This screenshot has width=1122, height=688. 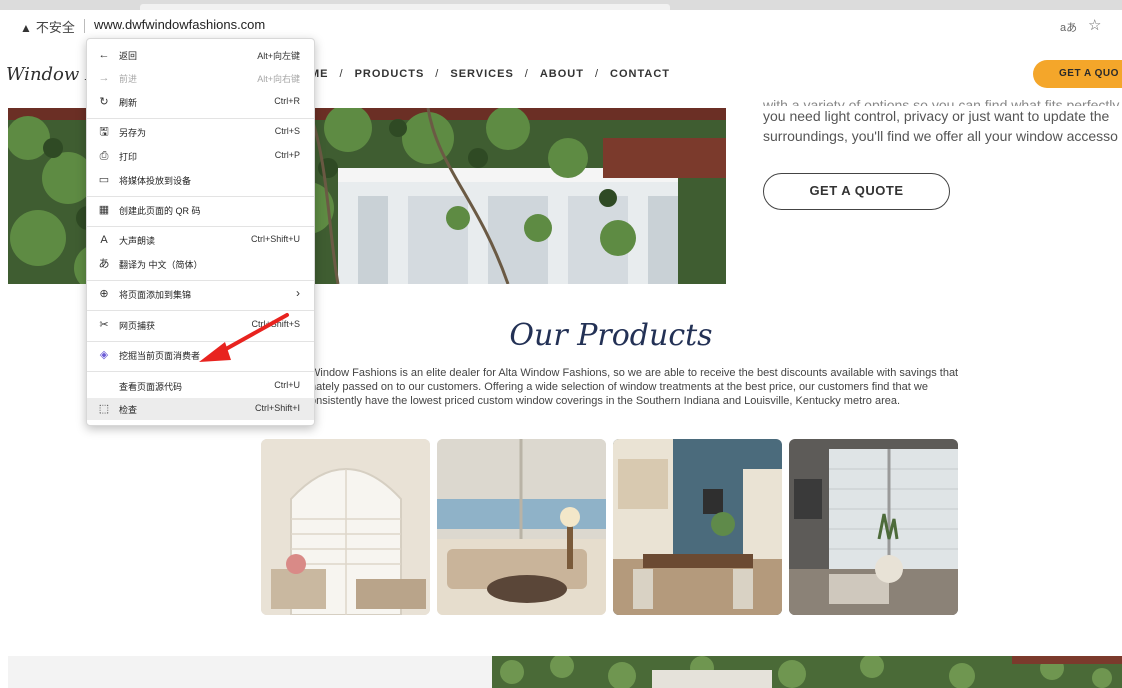 I want to click on print-icon: ⎙, so click(x=104, y=156).